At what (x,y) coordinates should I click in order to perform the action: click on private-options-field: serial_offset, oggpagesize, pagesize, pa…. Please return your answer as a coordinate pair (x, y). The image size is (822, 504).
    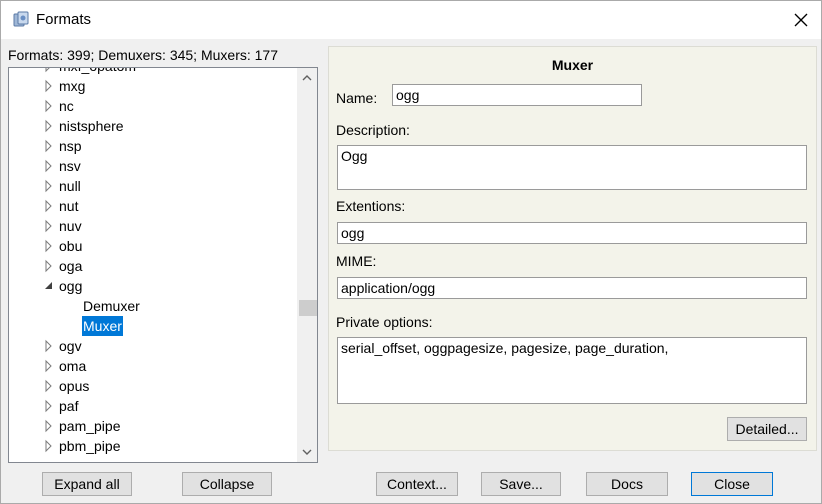
    Looking at the image, I should click on (572, 370).